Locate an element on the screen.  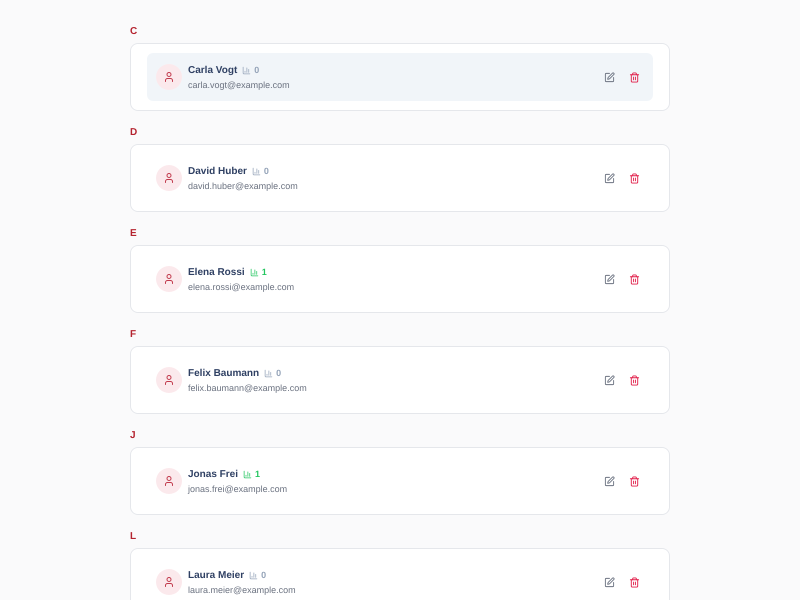
contact-email: elena.rossi@example.com is located at coordinates (241, 286).